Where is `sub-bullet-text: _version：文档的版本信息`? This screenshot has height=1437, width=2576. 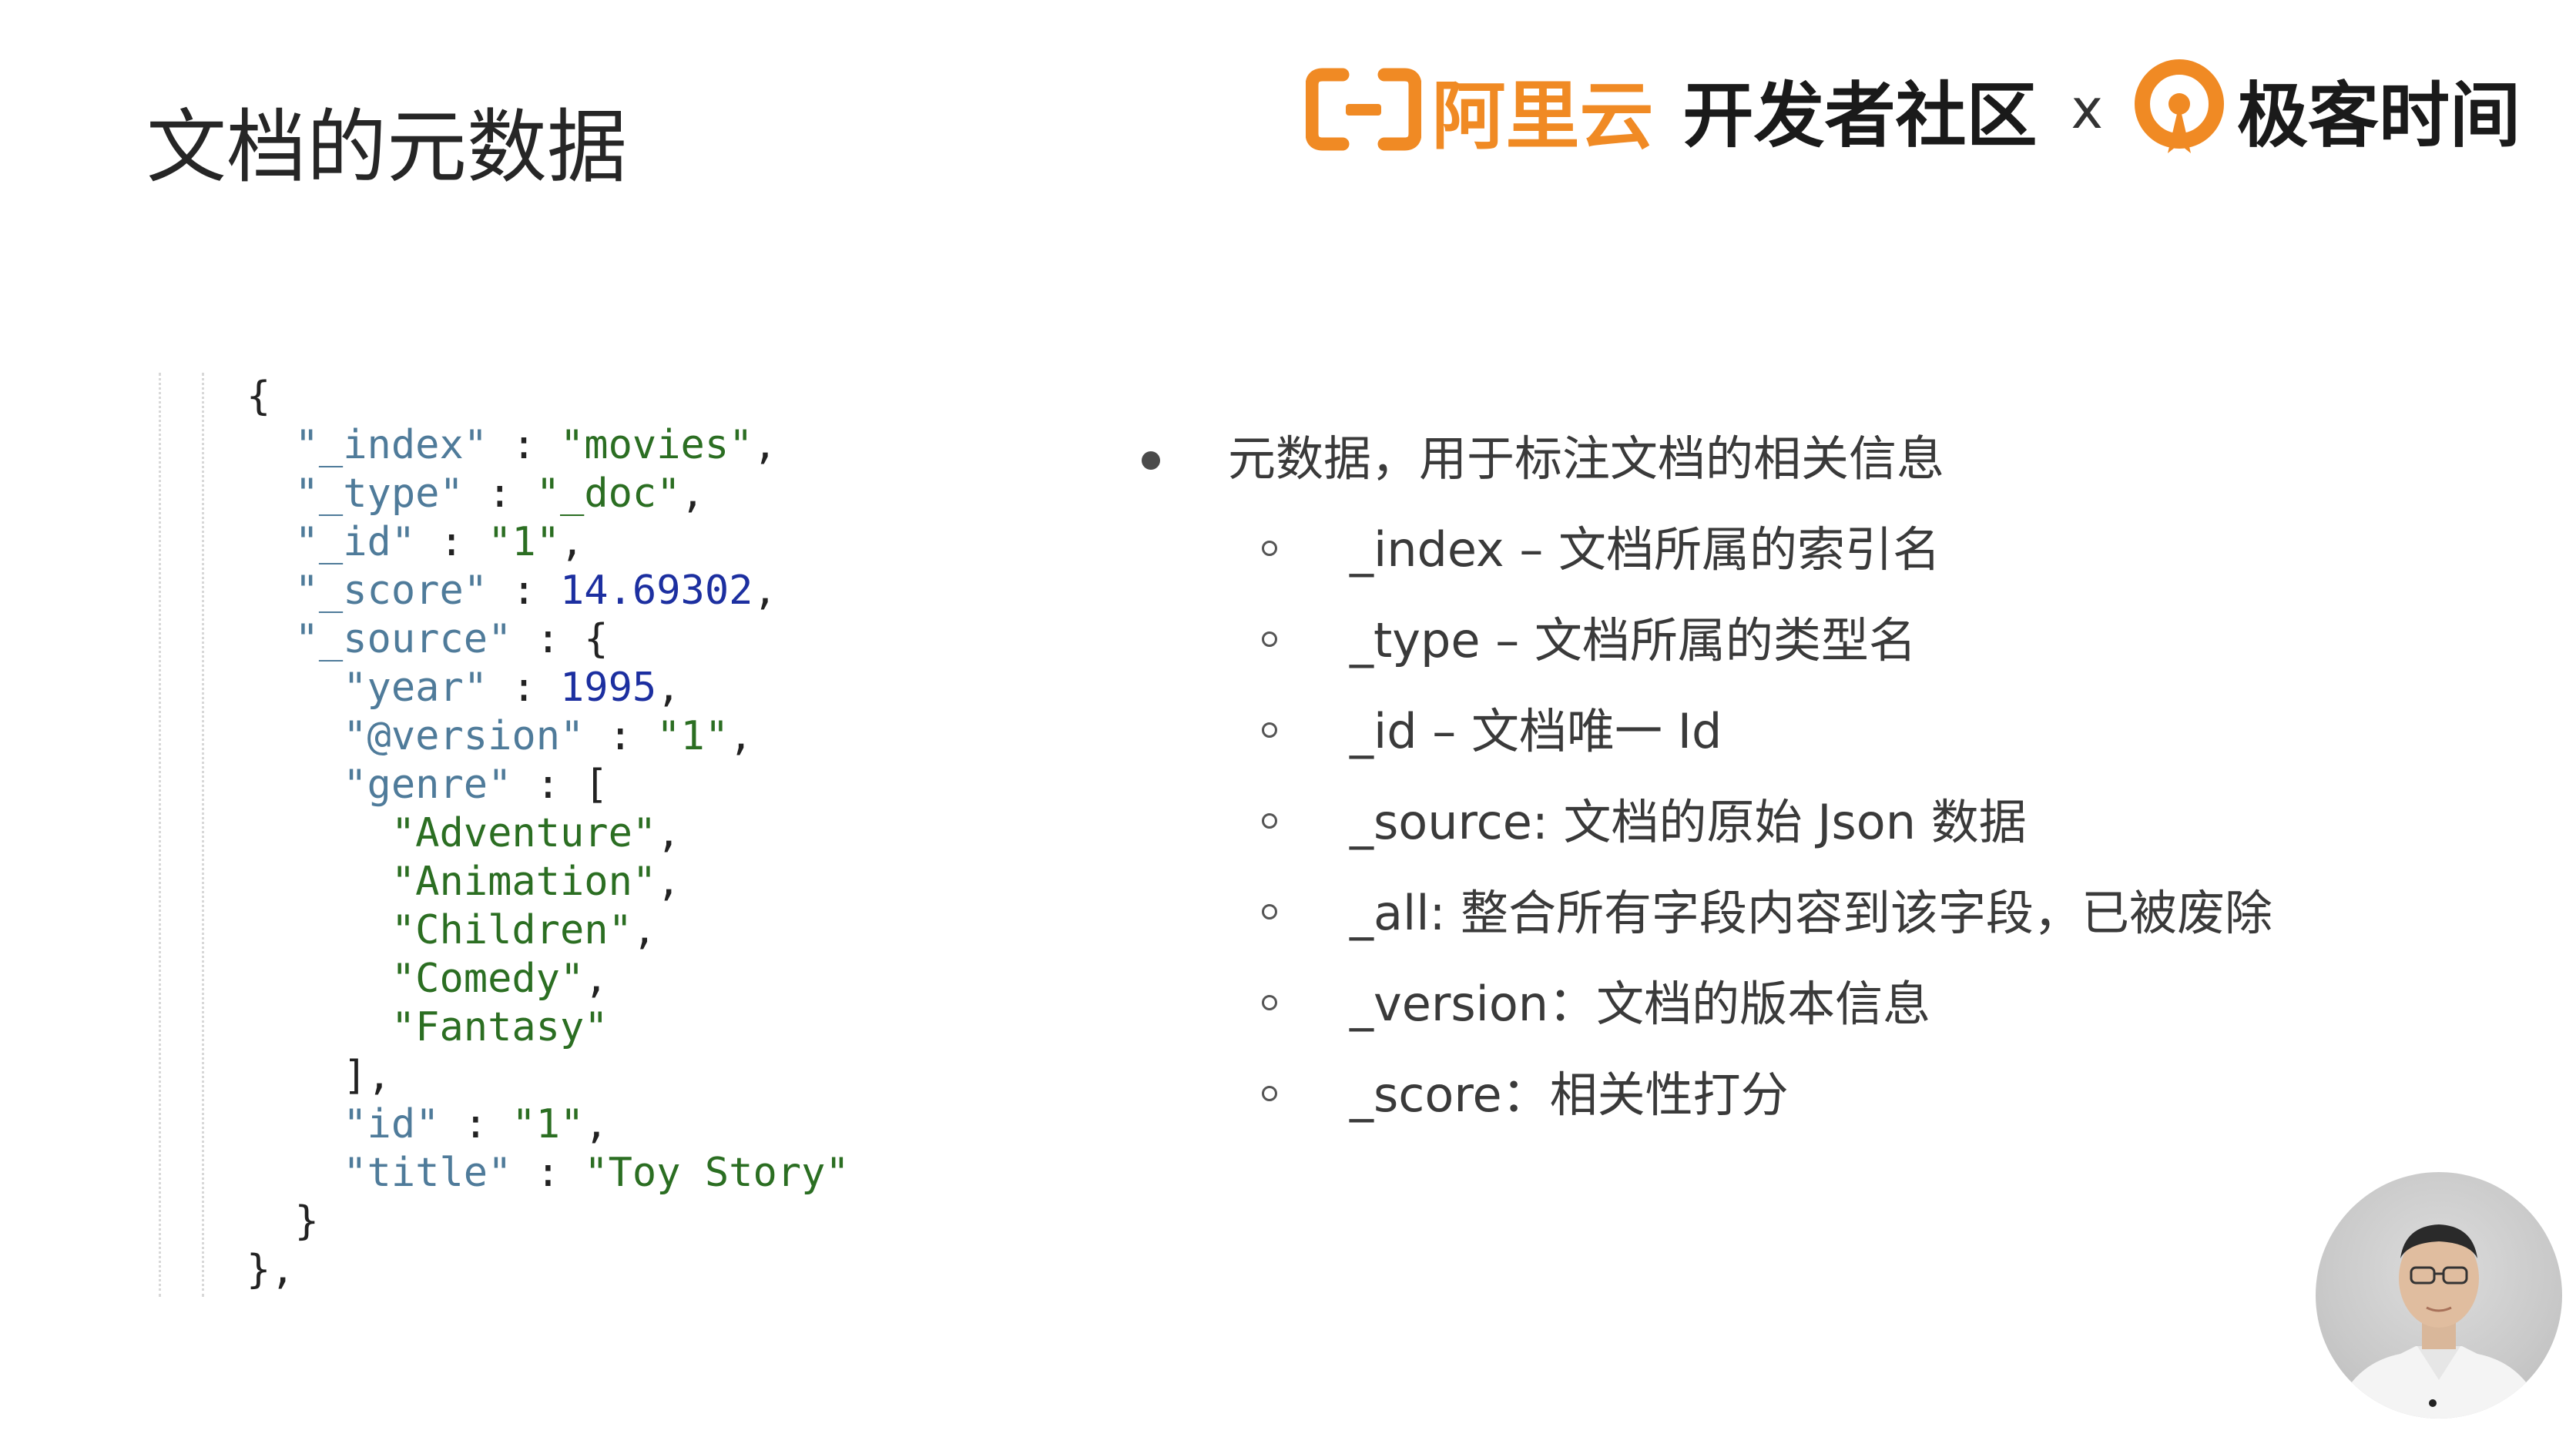 sub-bullet-text: _version：文档的版本信息 is located at coordinates (1640, 1004).